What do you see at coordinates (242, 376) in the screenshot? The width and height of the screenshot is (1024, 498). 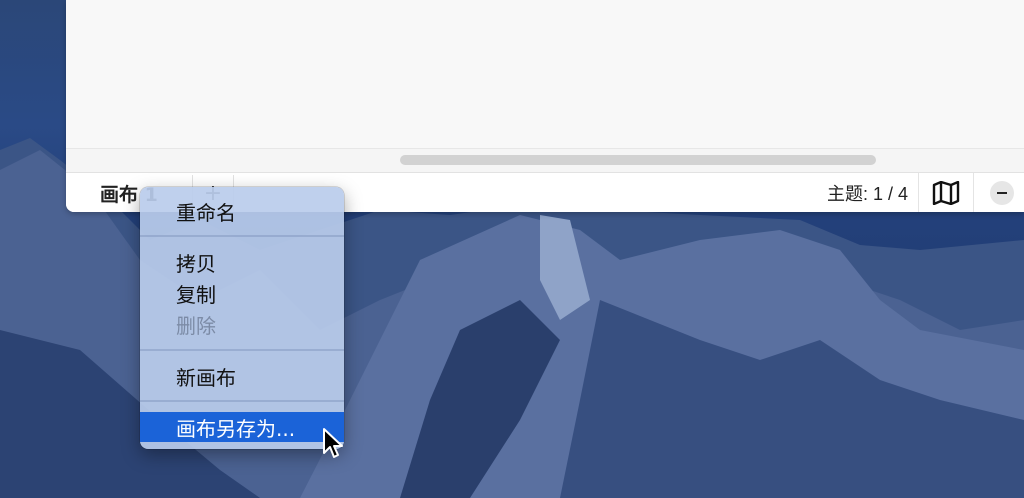 I see `menu-item-new-sheet: 新画布` at bounding box center [242, 376].